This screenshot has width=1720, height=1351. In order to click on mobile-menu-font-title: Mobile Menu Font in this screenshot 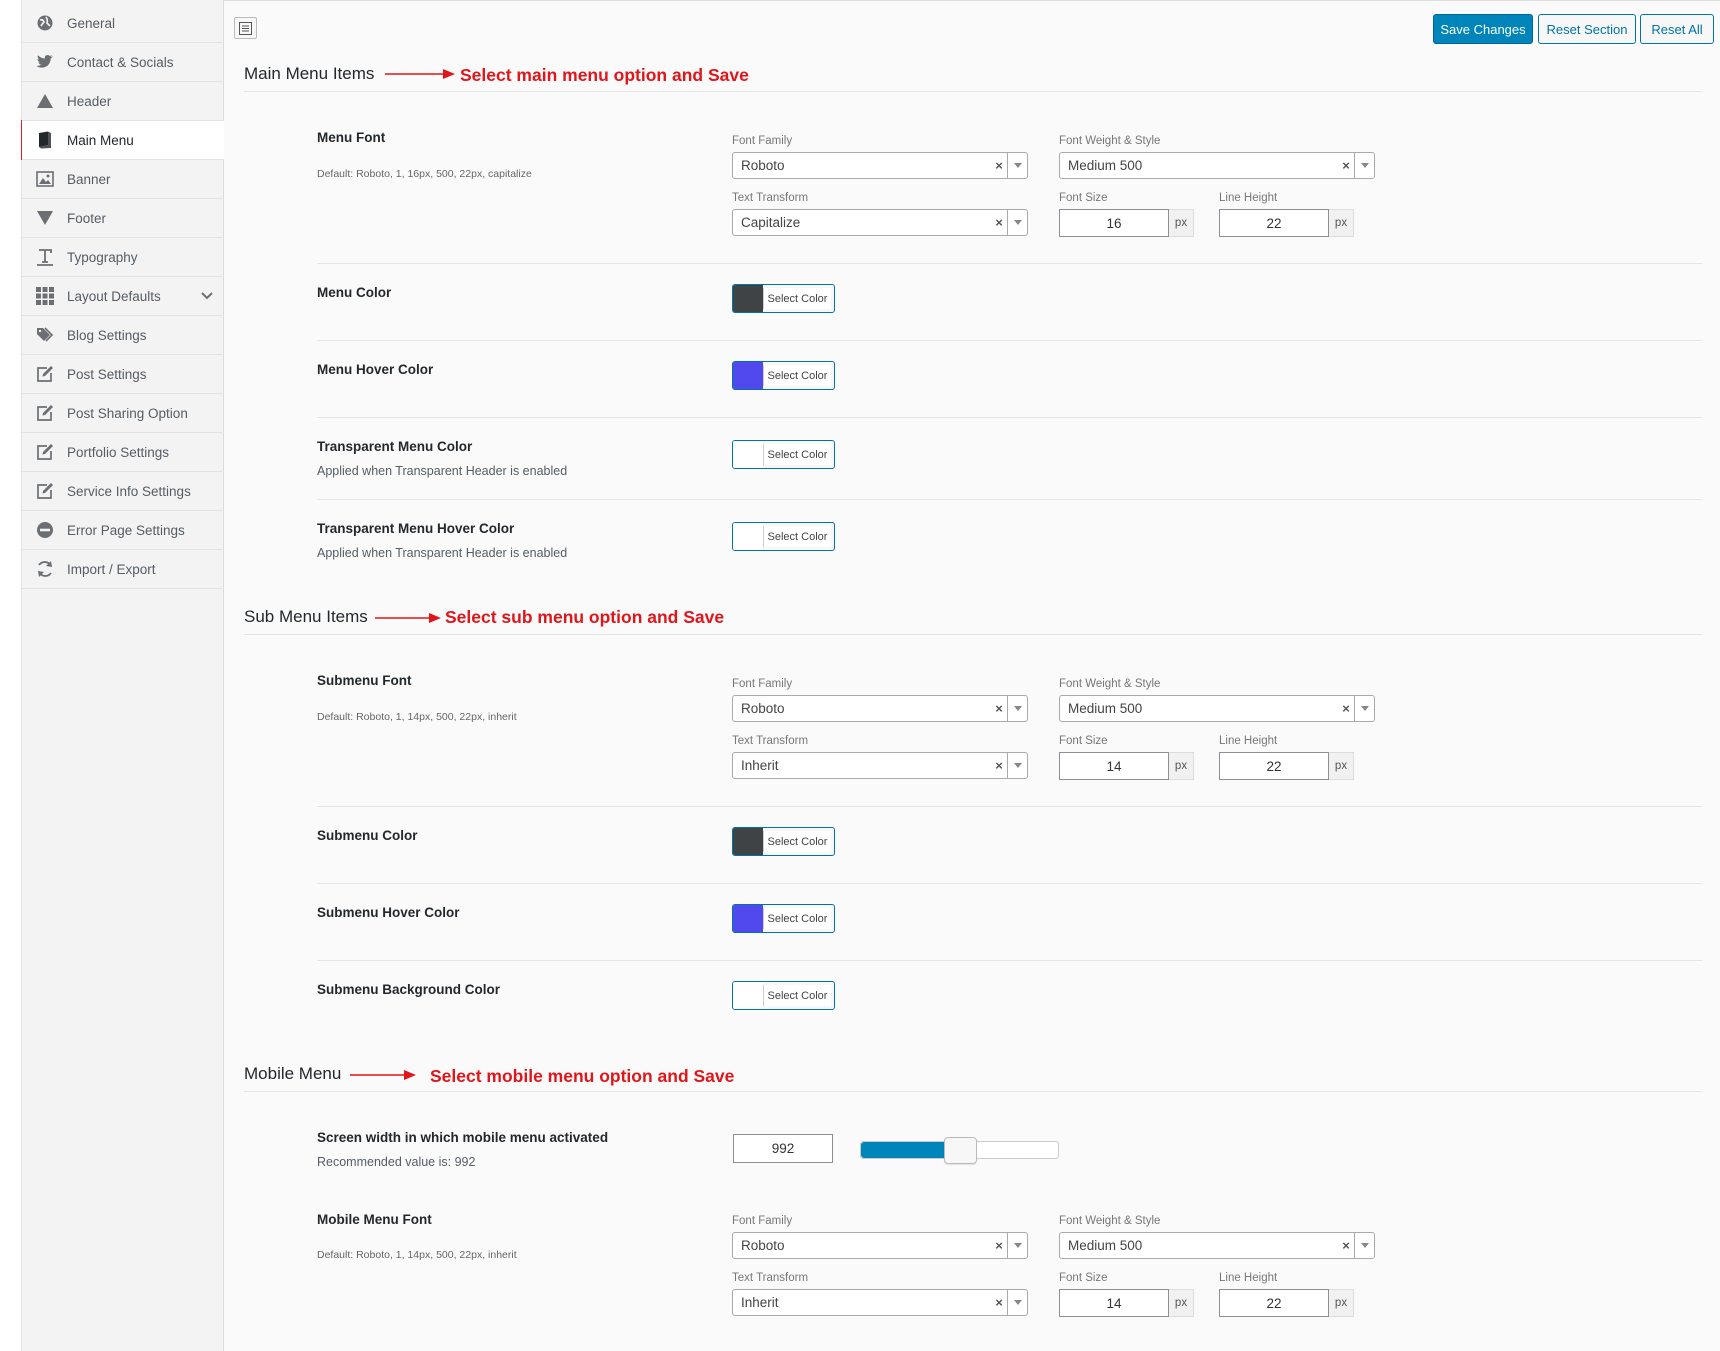, I will do `click(374, 1219)`.